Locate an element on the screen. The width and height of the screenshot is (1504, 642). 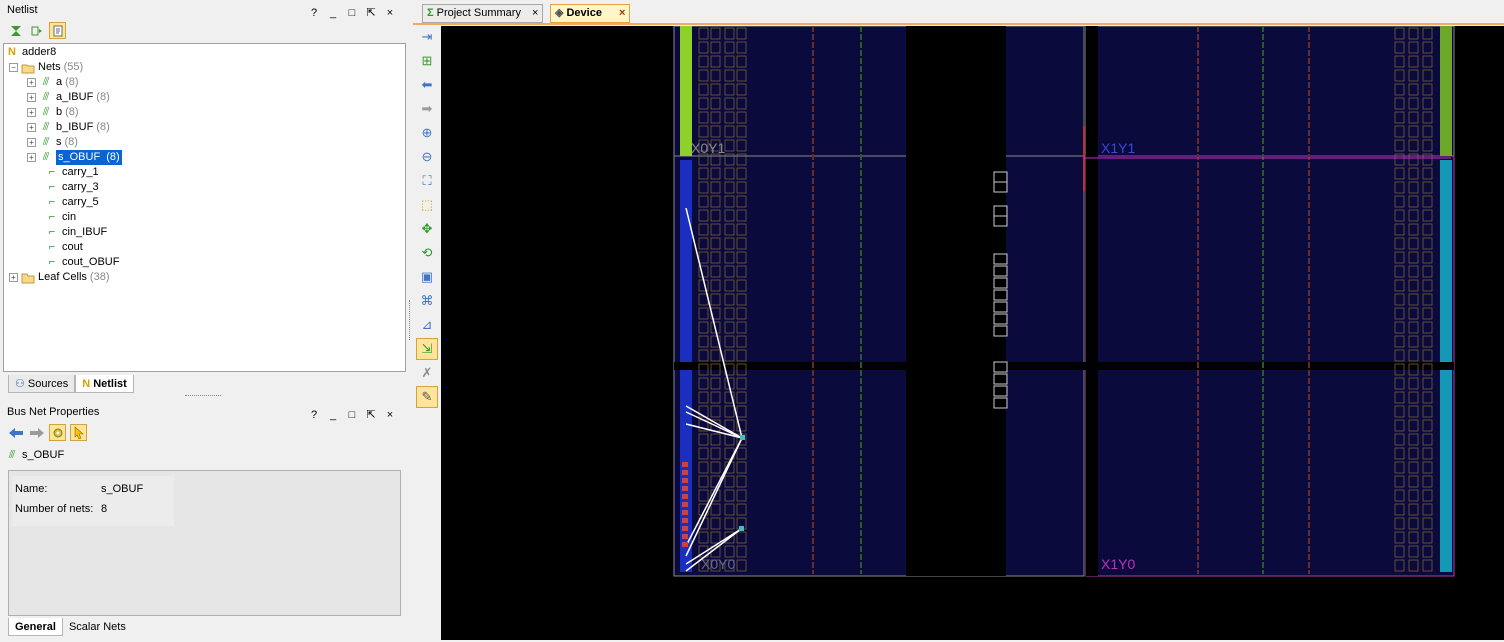
collapse-toggle: − is located at coordinates (13, 67).